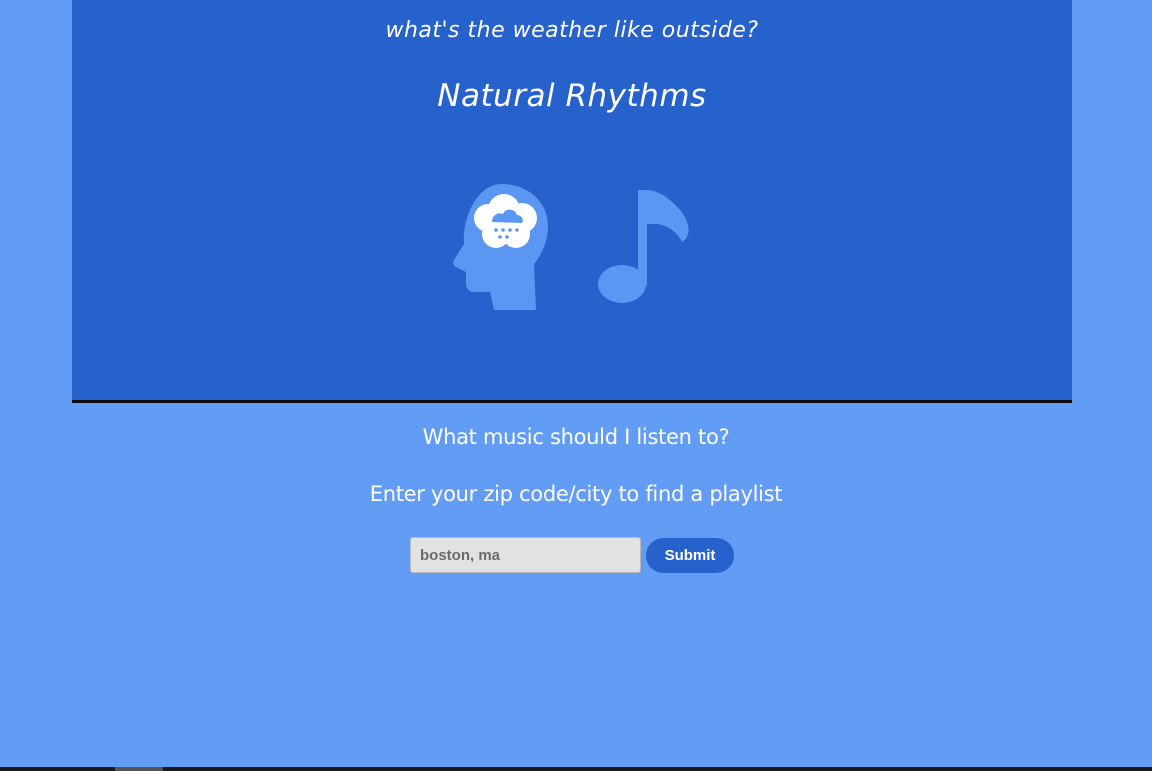  I want to click on question-heading: What music should I listen to?, so click(576, 437).